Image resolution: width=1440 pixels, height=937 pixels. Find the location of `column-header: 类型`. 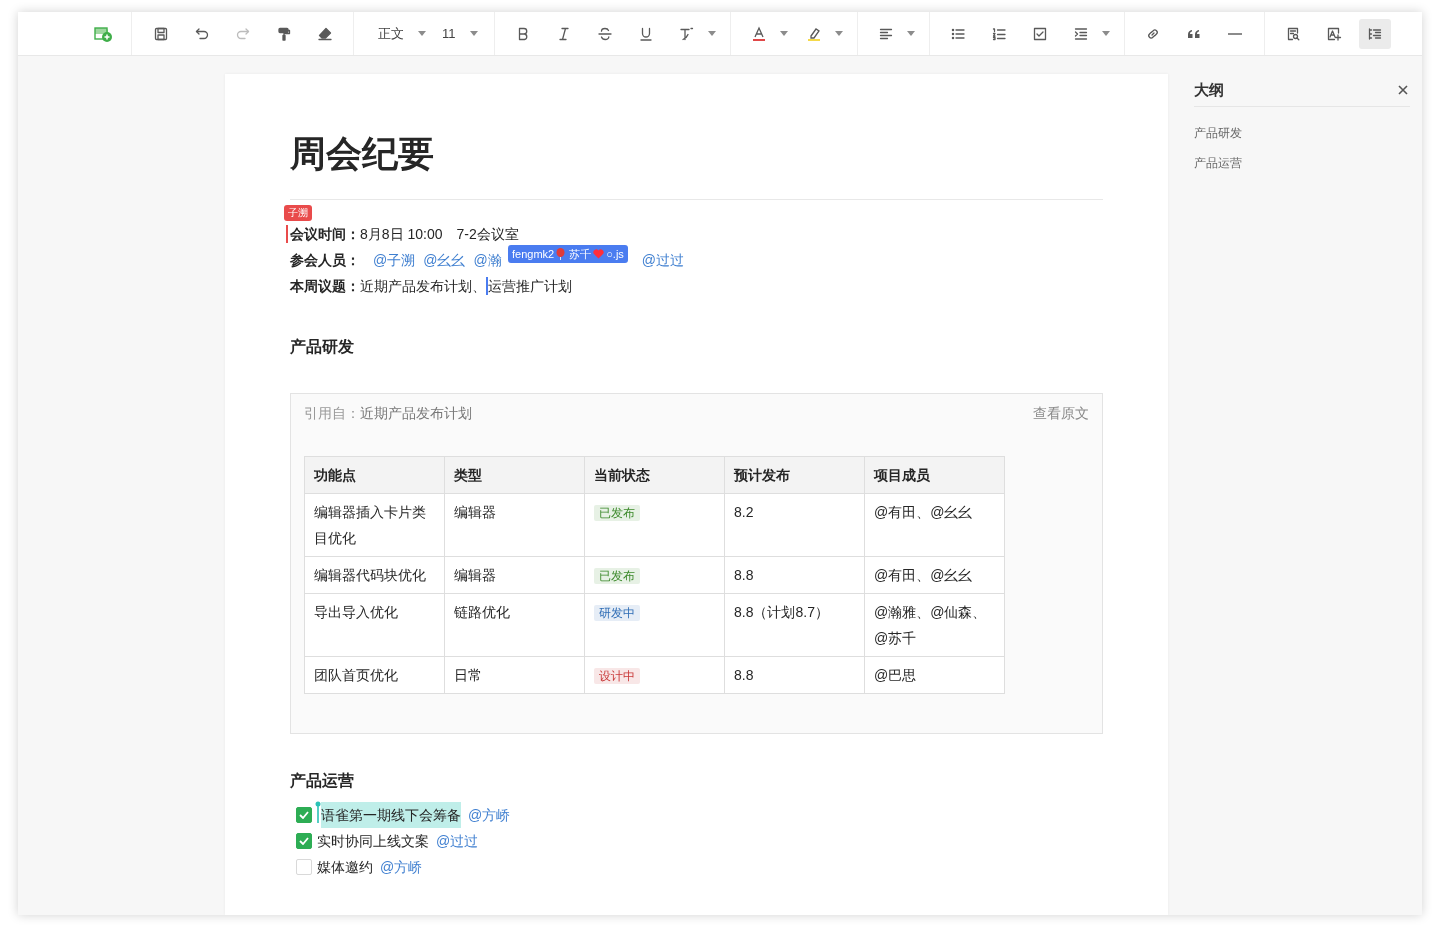

column-header: 类型 is located at coordinates (514, 475).